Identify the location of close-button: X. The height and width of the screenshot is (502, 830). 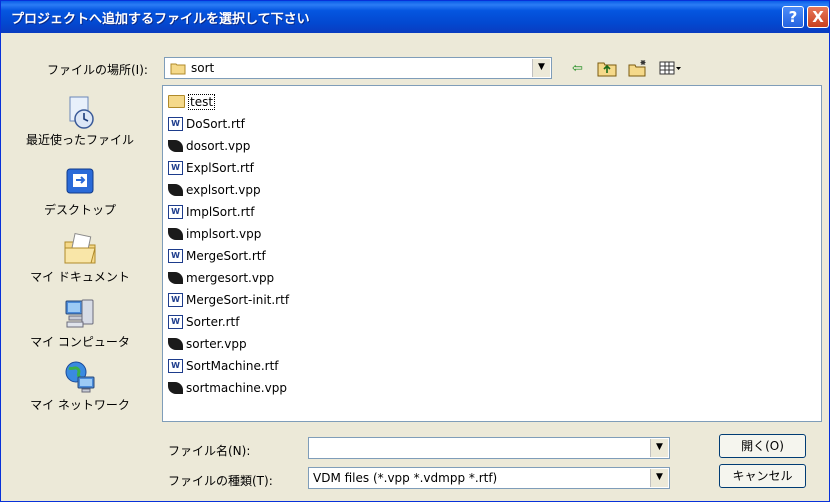
(818, 17).